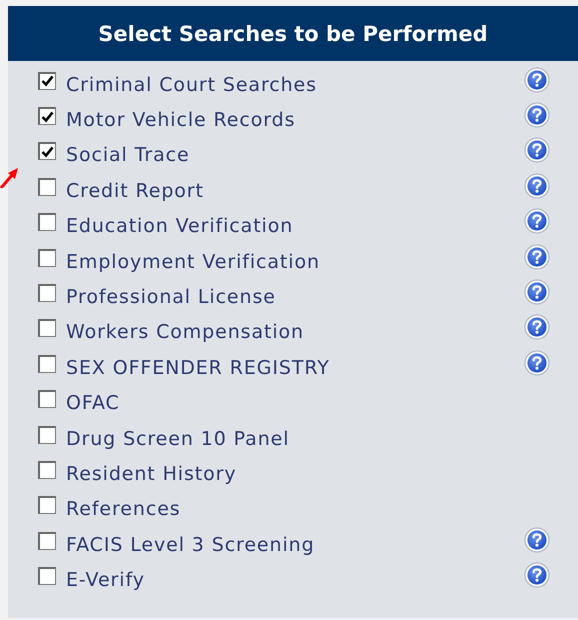 This screenshot has width=578, height=620. What do you see at coordinates (190, 545) in the screenshot?
I see `search-label: FACIS Level 3 Screening` at bounding box center [190, 545].